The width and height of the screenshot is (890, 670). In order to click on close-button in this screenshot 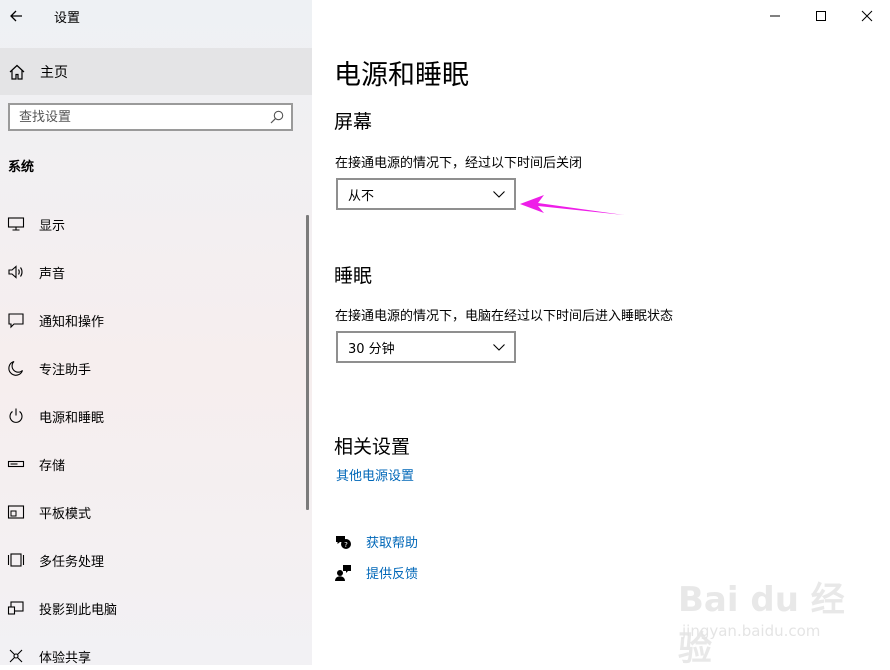, I will do `click(867, 16)`.